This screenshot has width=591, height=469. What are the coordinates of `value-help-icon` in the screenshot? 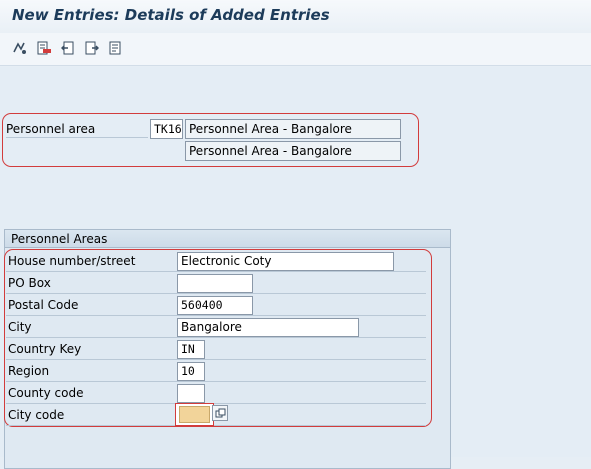 It's located at (220, 412).